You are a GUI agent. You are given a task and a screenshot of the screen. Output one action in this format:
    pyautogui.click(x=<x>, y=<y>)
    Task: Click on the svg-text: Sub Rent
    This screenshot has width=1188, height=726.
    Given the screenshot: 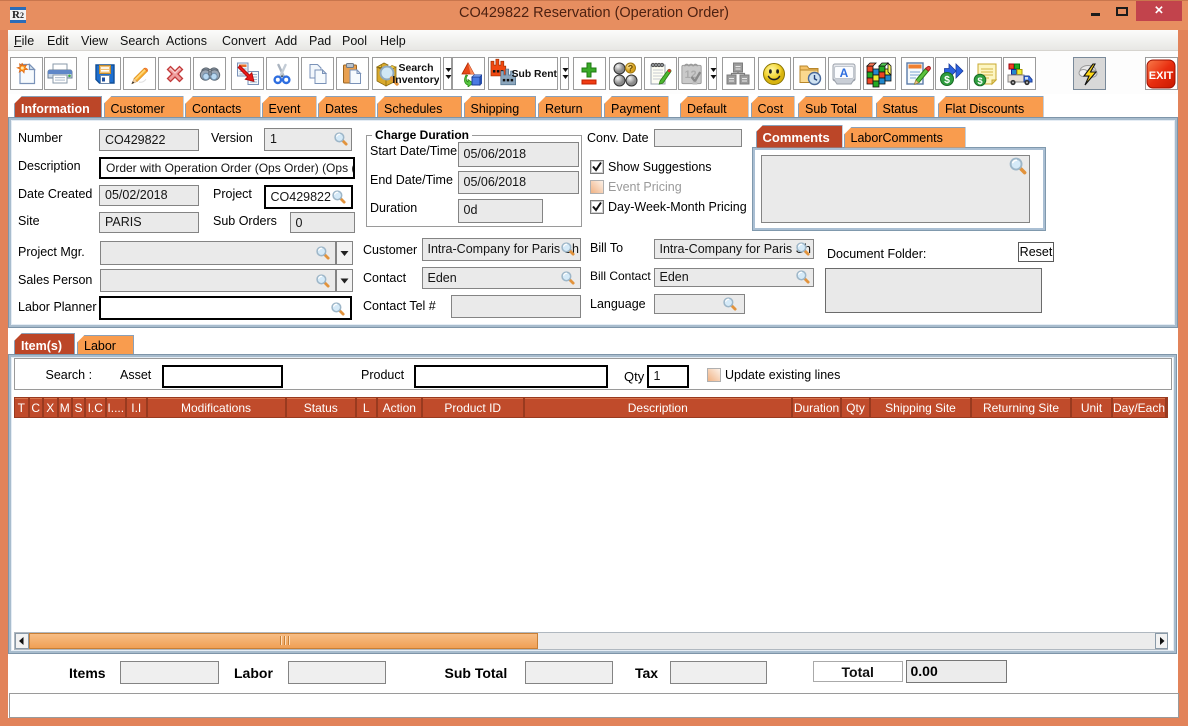 What is the action you would take?
    pyautogui.click(x=534, y=74)
    